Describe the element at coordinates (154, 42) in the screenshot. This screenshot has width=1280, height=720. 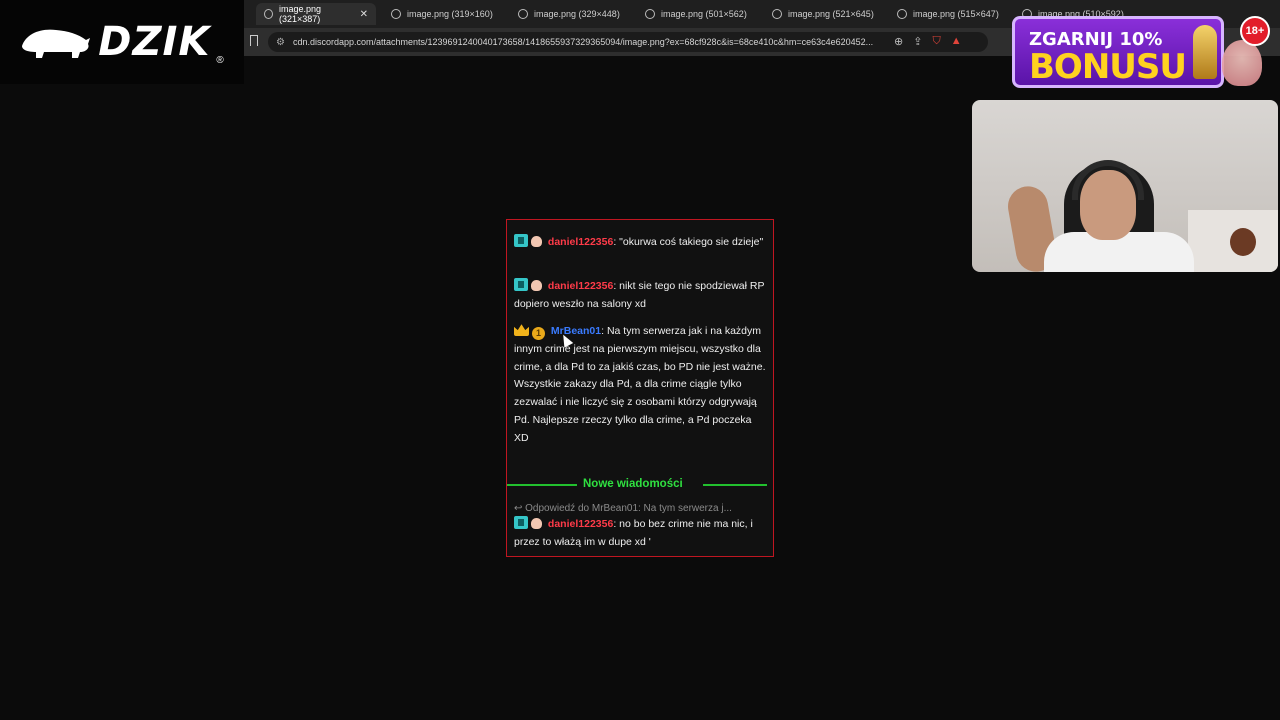
I see `logo-wordmark: DZIK` at that location.